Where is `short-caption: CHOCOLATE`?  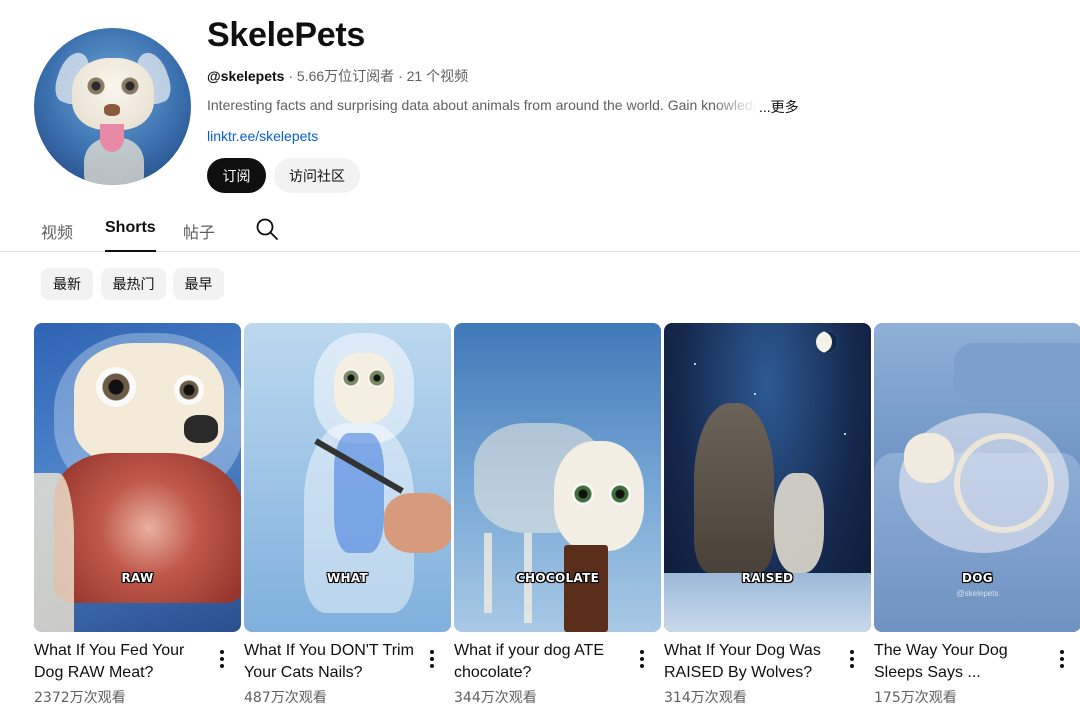 short-caption: CHOCOLATE is located at coordinates (557, 578).